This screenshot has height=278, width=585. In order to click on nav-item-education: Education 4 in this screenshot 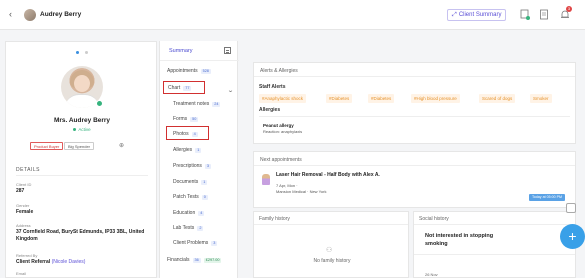, I will do `click(189, 213)`.